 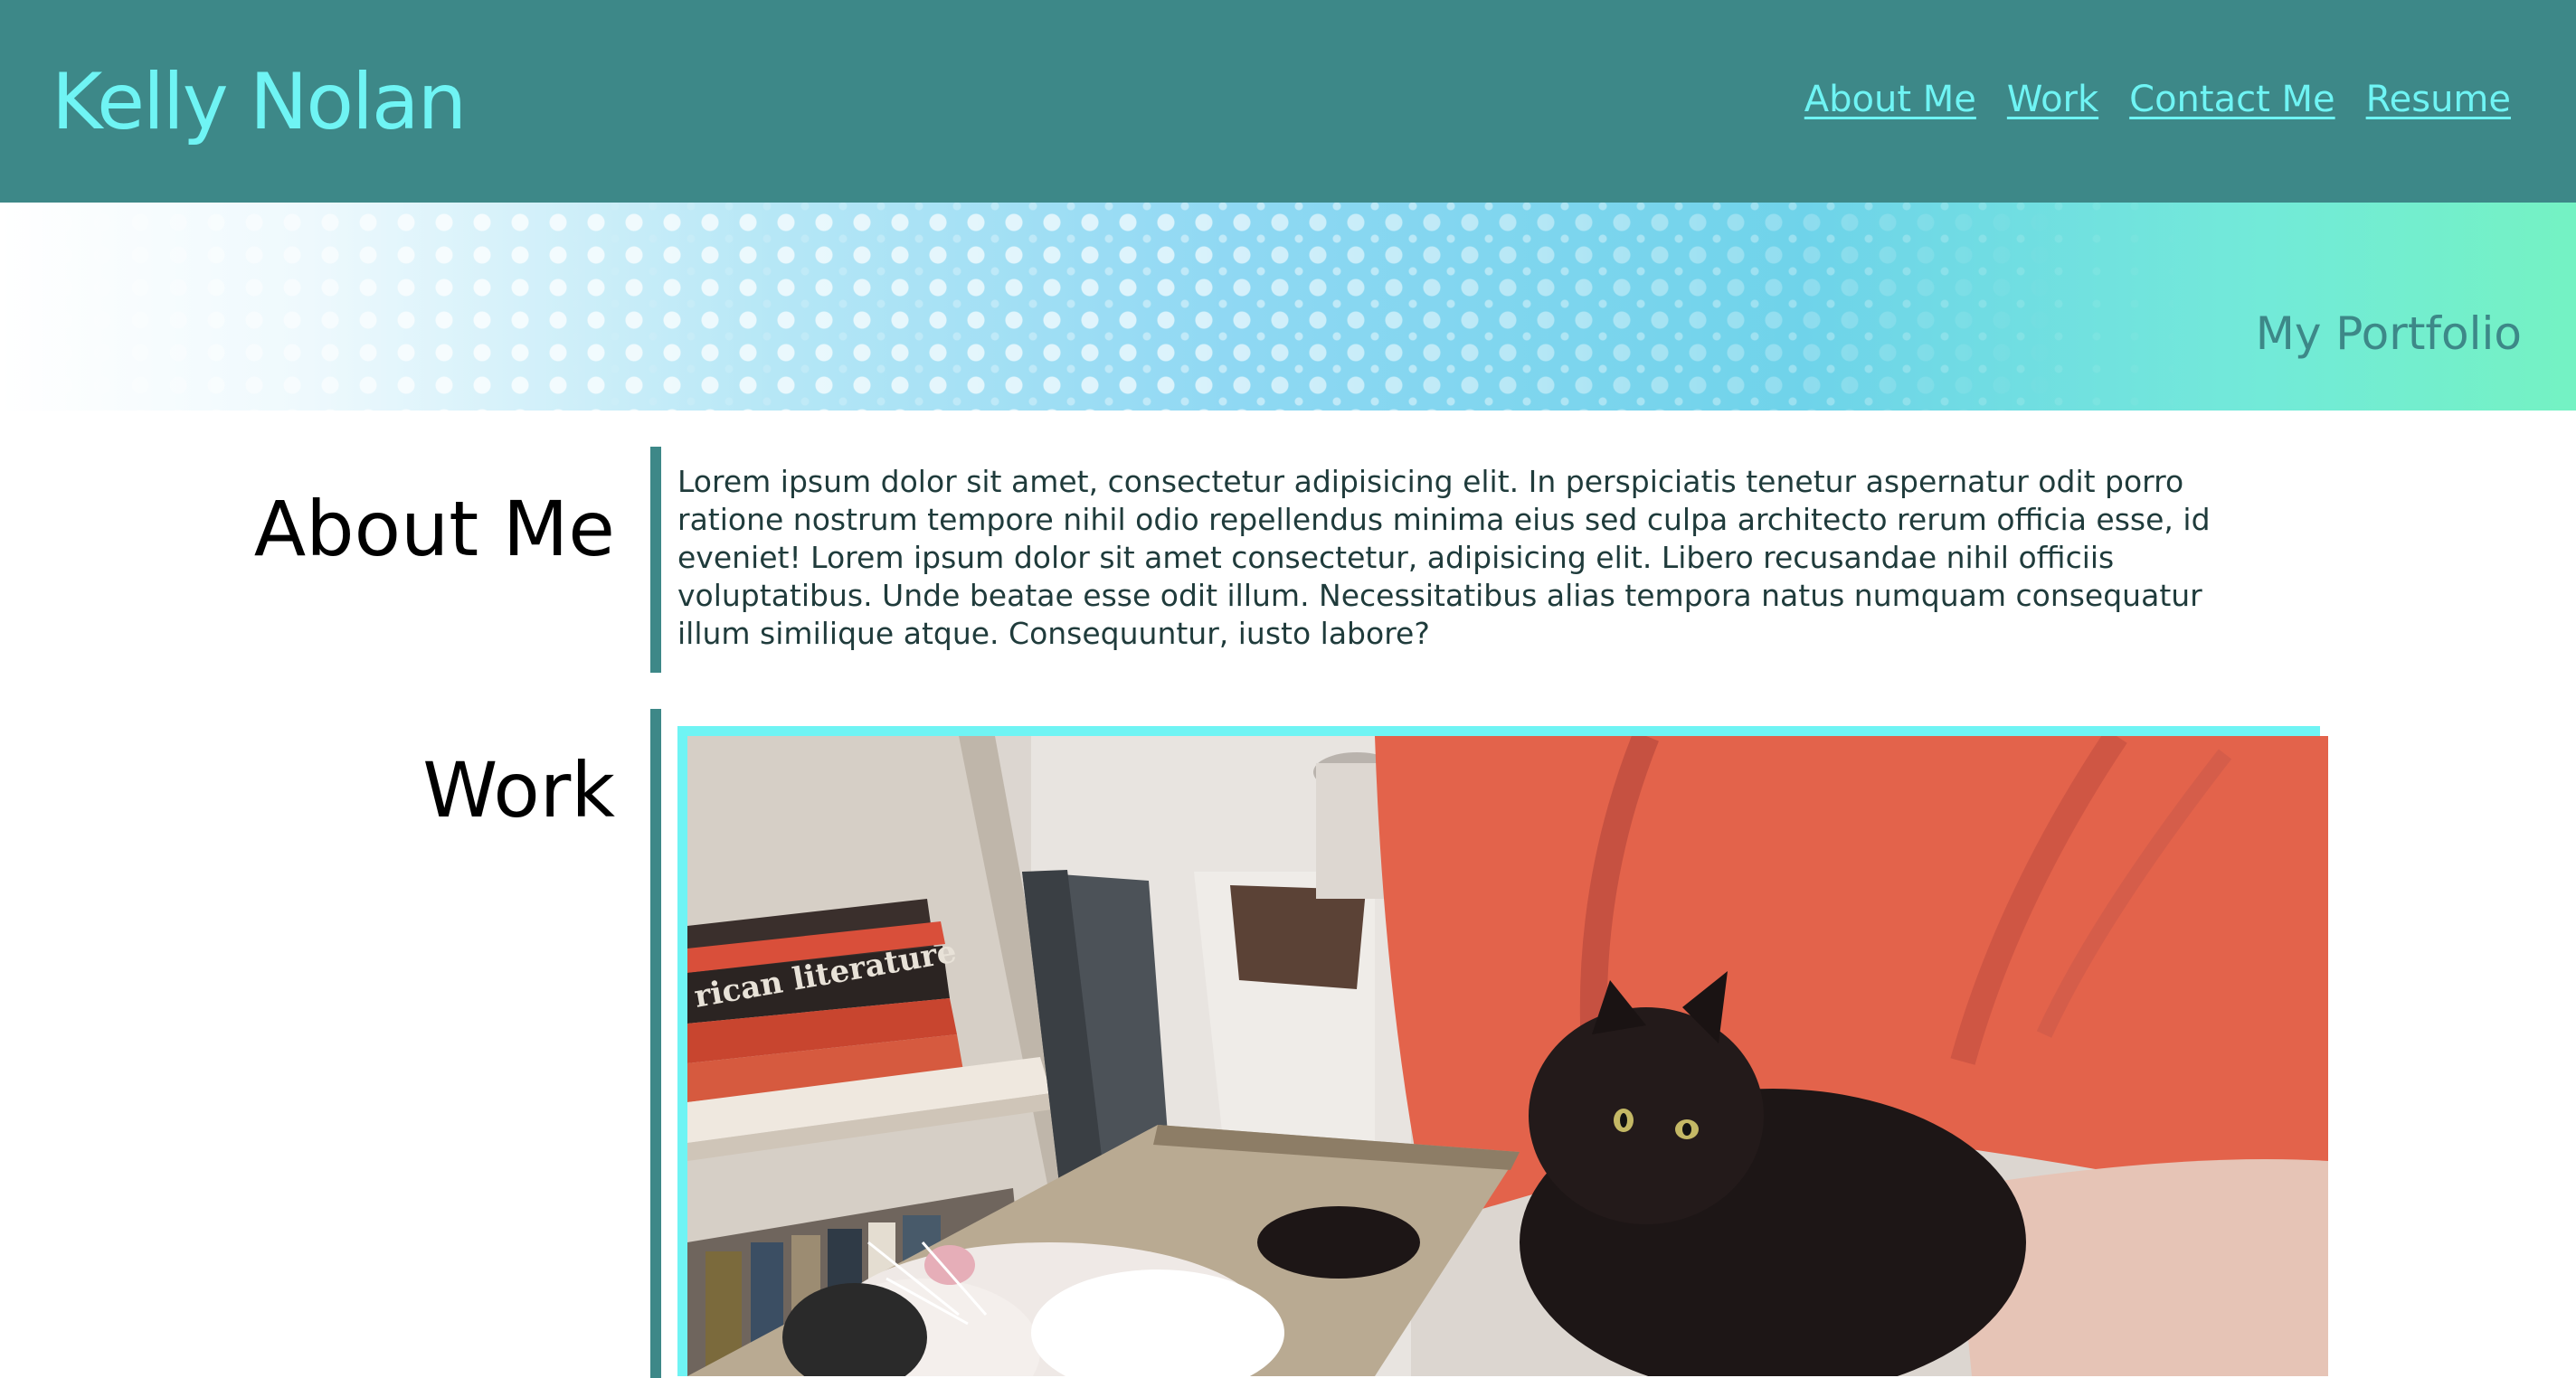 What do you see at coordinates (2053, 99) in the screenshot?
I see `nav-link-work: Work` at bounding box center [2053, 99].